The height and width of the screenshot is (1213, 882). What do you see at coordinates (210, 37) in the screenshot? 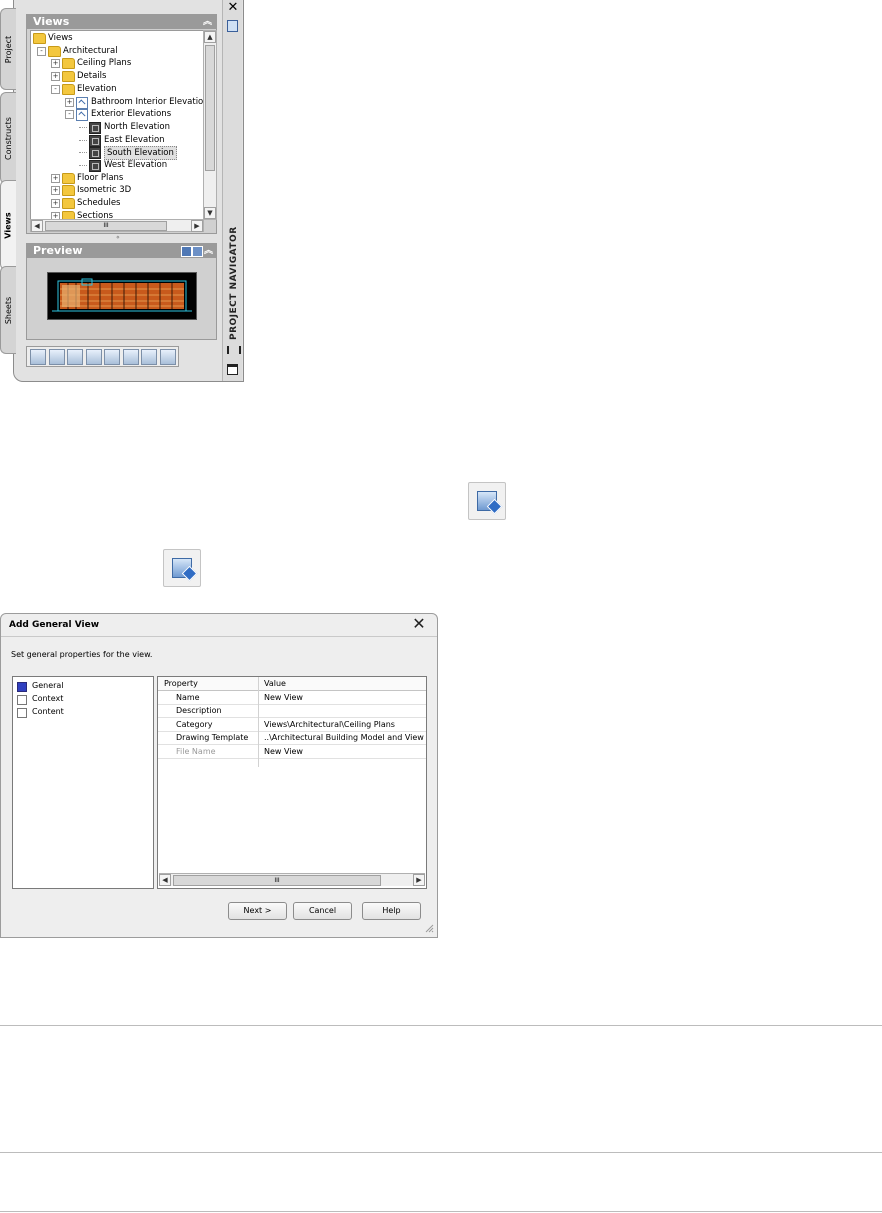
I see `scroll-up-icon: ▲` at bounding box center [210, 37].